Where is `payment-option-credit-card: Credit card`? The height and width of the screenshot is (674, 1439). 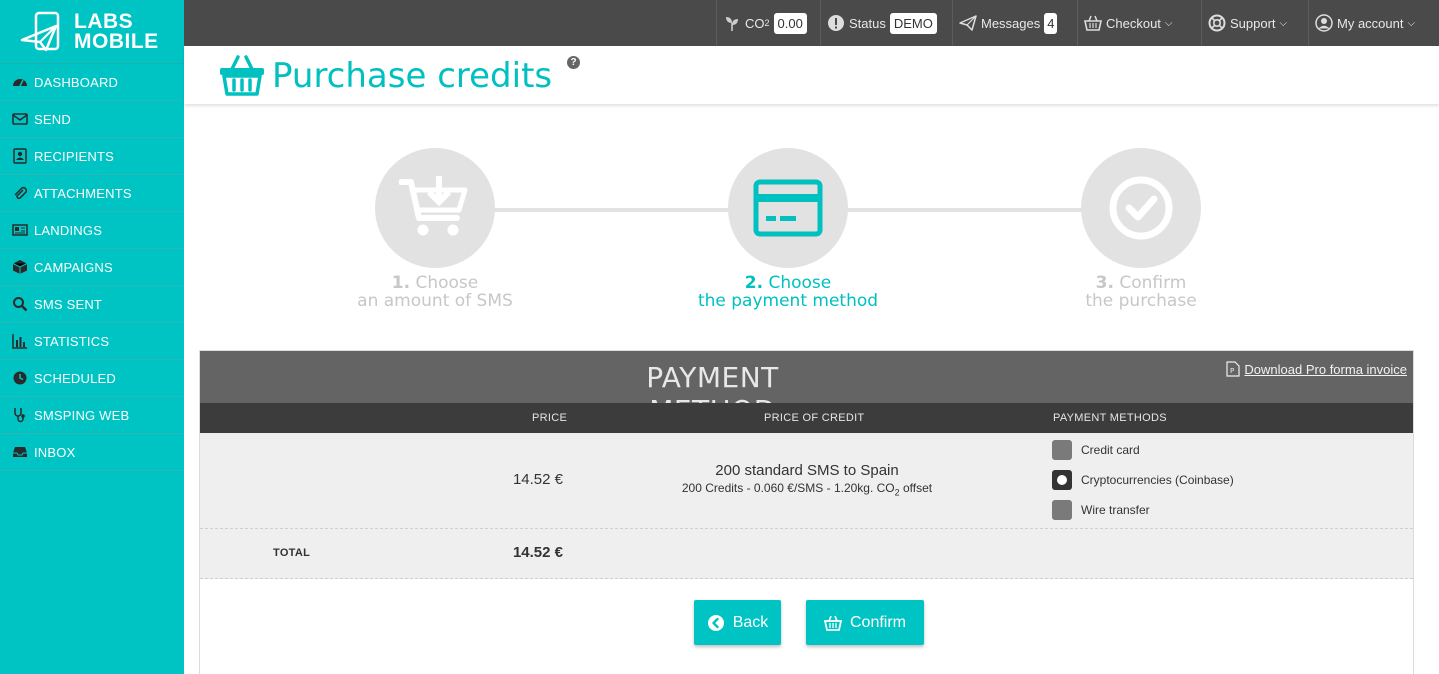
payment-option-credit-card: Credit card is located at coordinates (1096, 450).